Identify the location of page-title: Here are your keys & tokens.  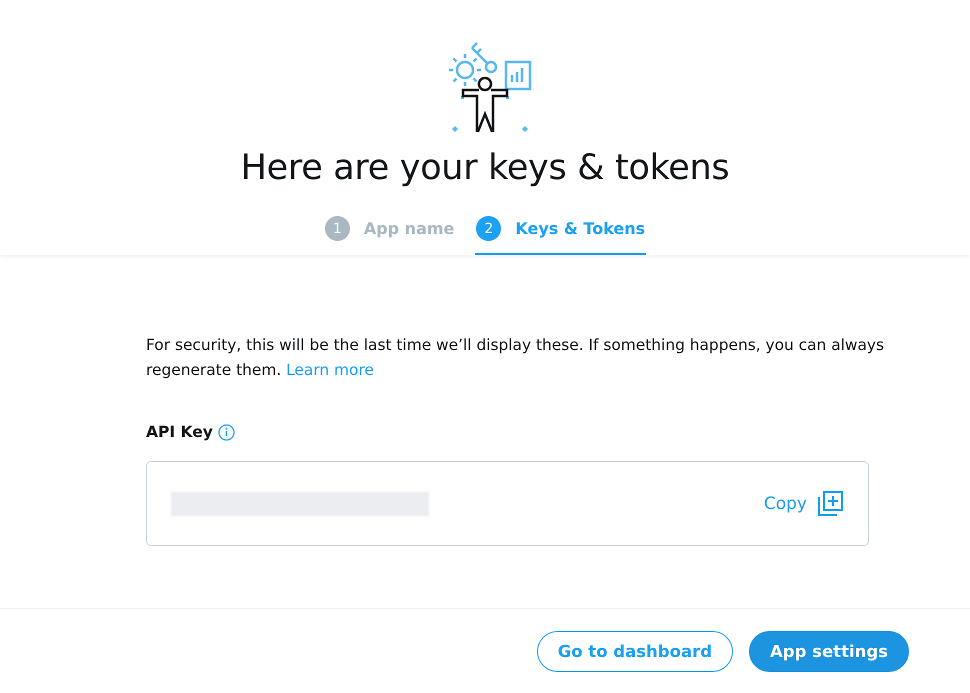
(485, 168).